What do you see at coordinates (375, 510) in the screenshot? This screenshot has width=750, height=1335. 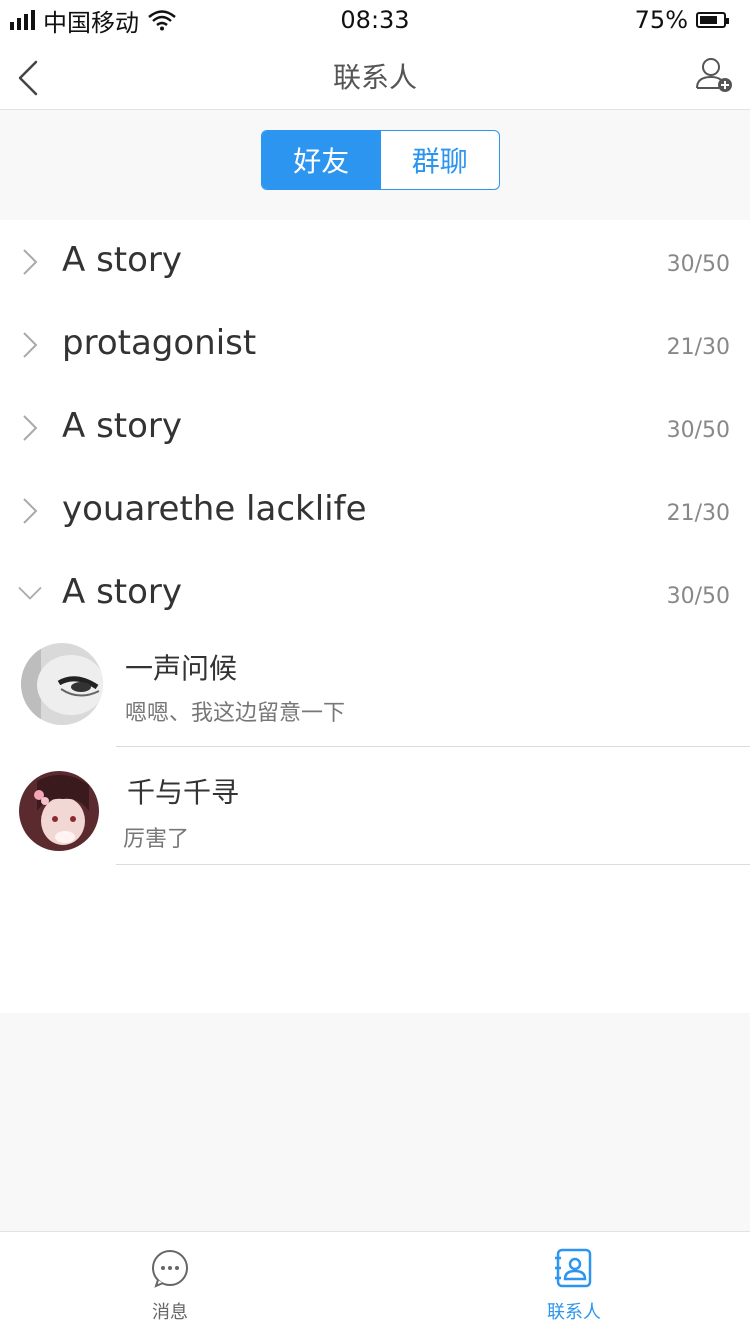 I see `group-row: youarethe lacklife 21/30` at bounding box center [375, 510].